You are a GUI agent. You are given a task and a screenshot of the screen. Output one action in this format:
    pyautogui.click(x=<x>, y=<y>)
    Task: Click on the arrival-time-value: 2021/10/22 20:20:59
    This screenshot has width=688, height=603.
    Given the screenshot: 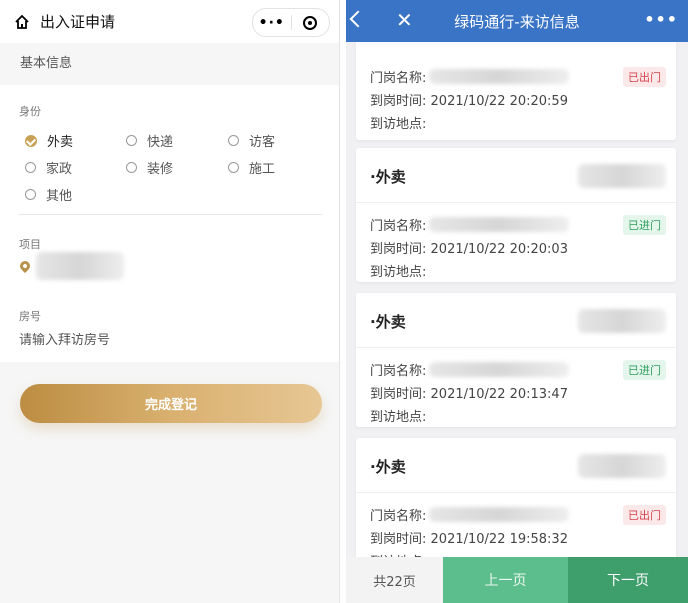 What is the action you would take?
    pyautogui.click(x=499, y=101)
    